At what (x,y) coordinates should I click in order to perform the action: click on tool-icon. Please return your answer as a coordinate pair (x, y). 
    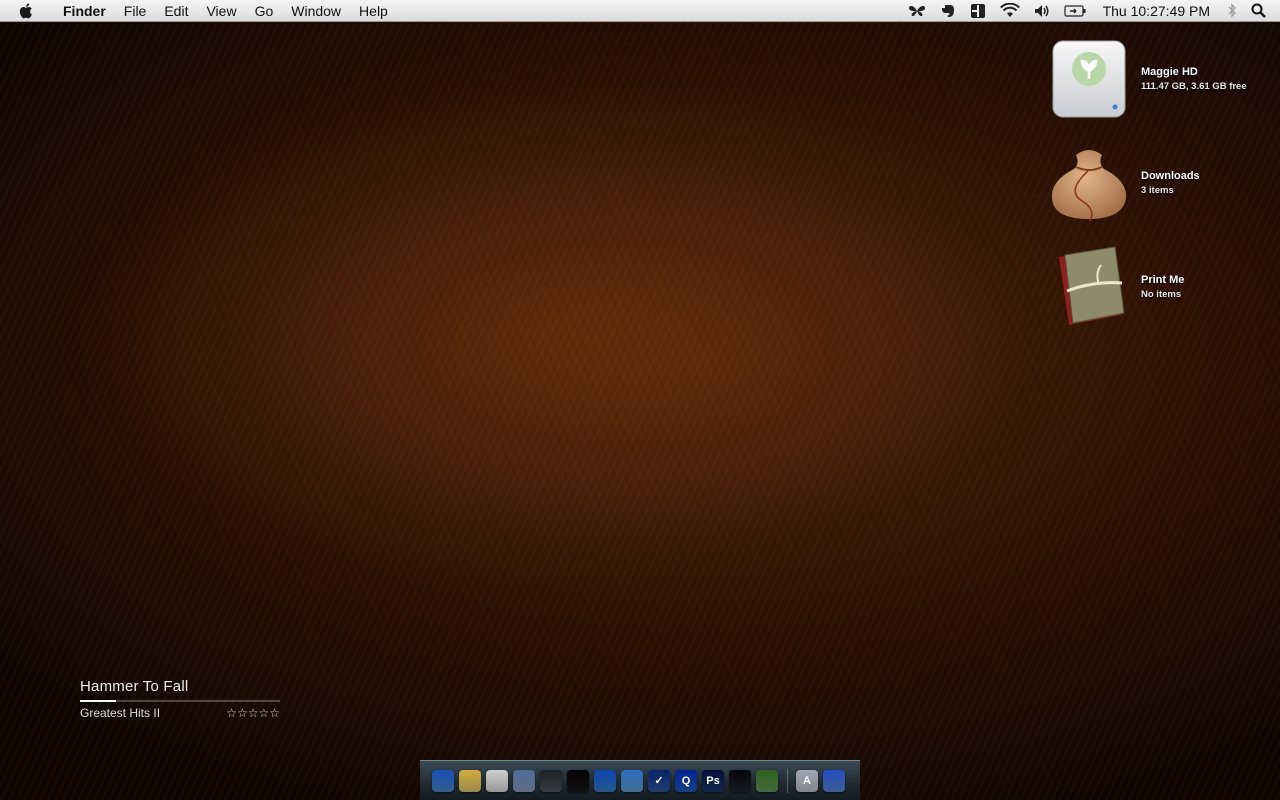
    Looking at the image, I should click on (767, 780).